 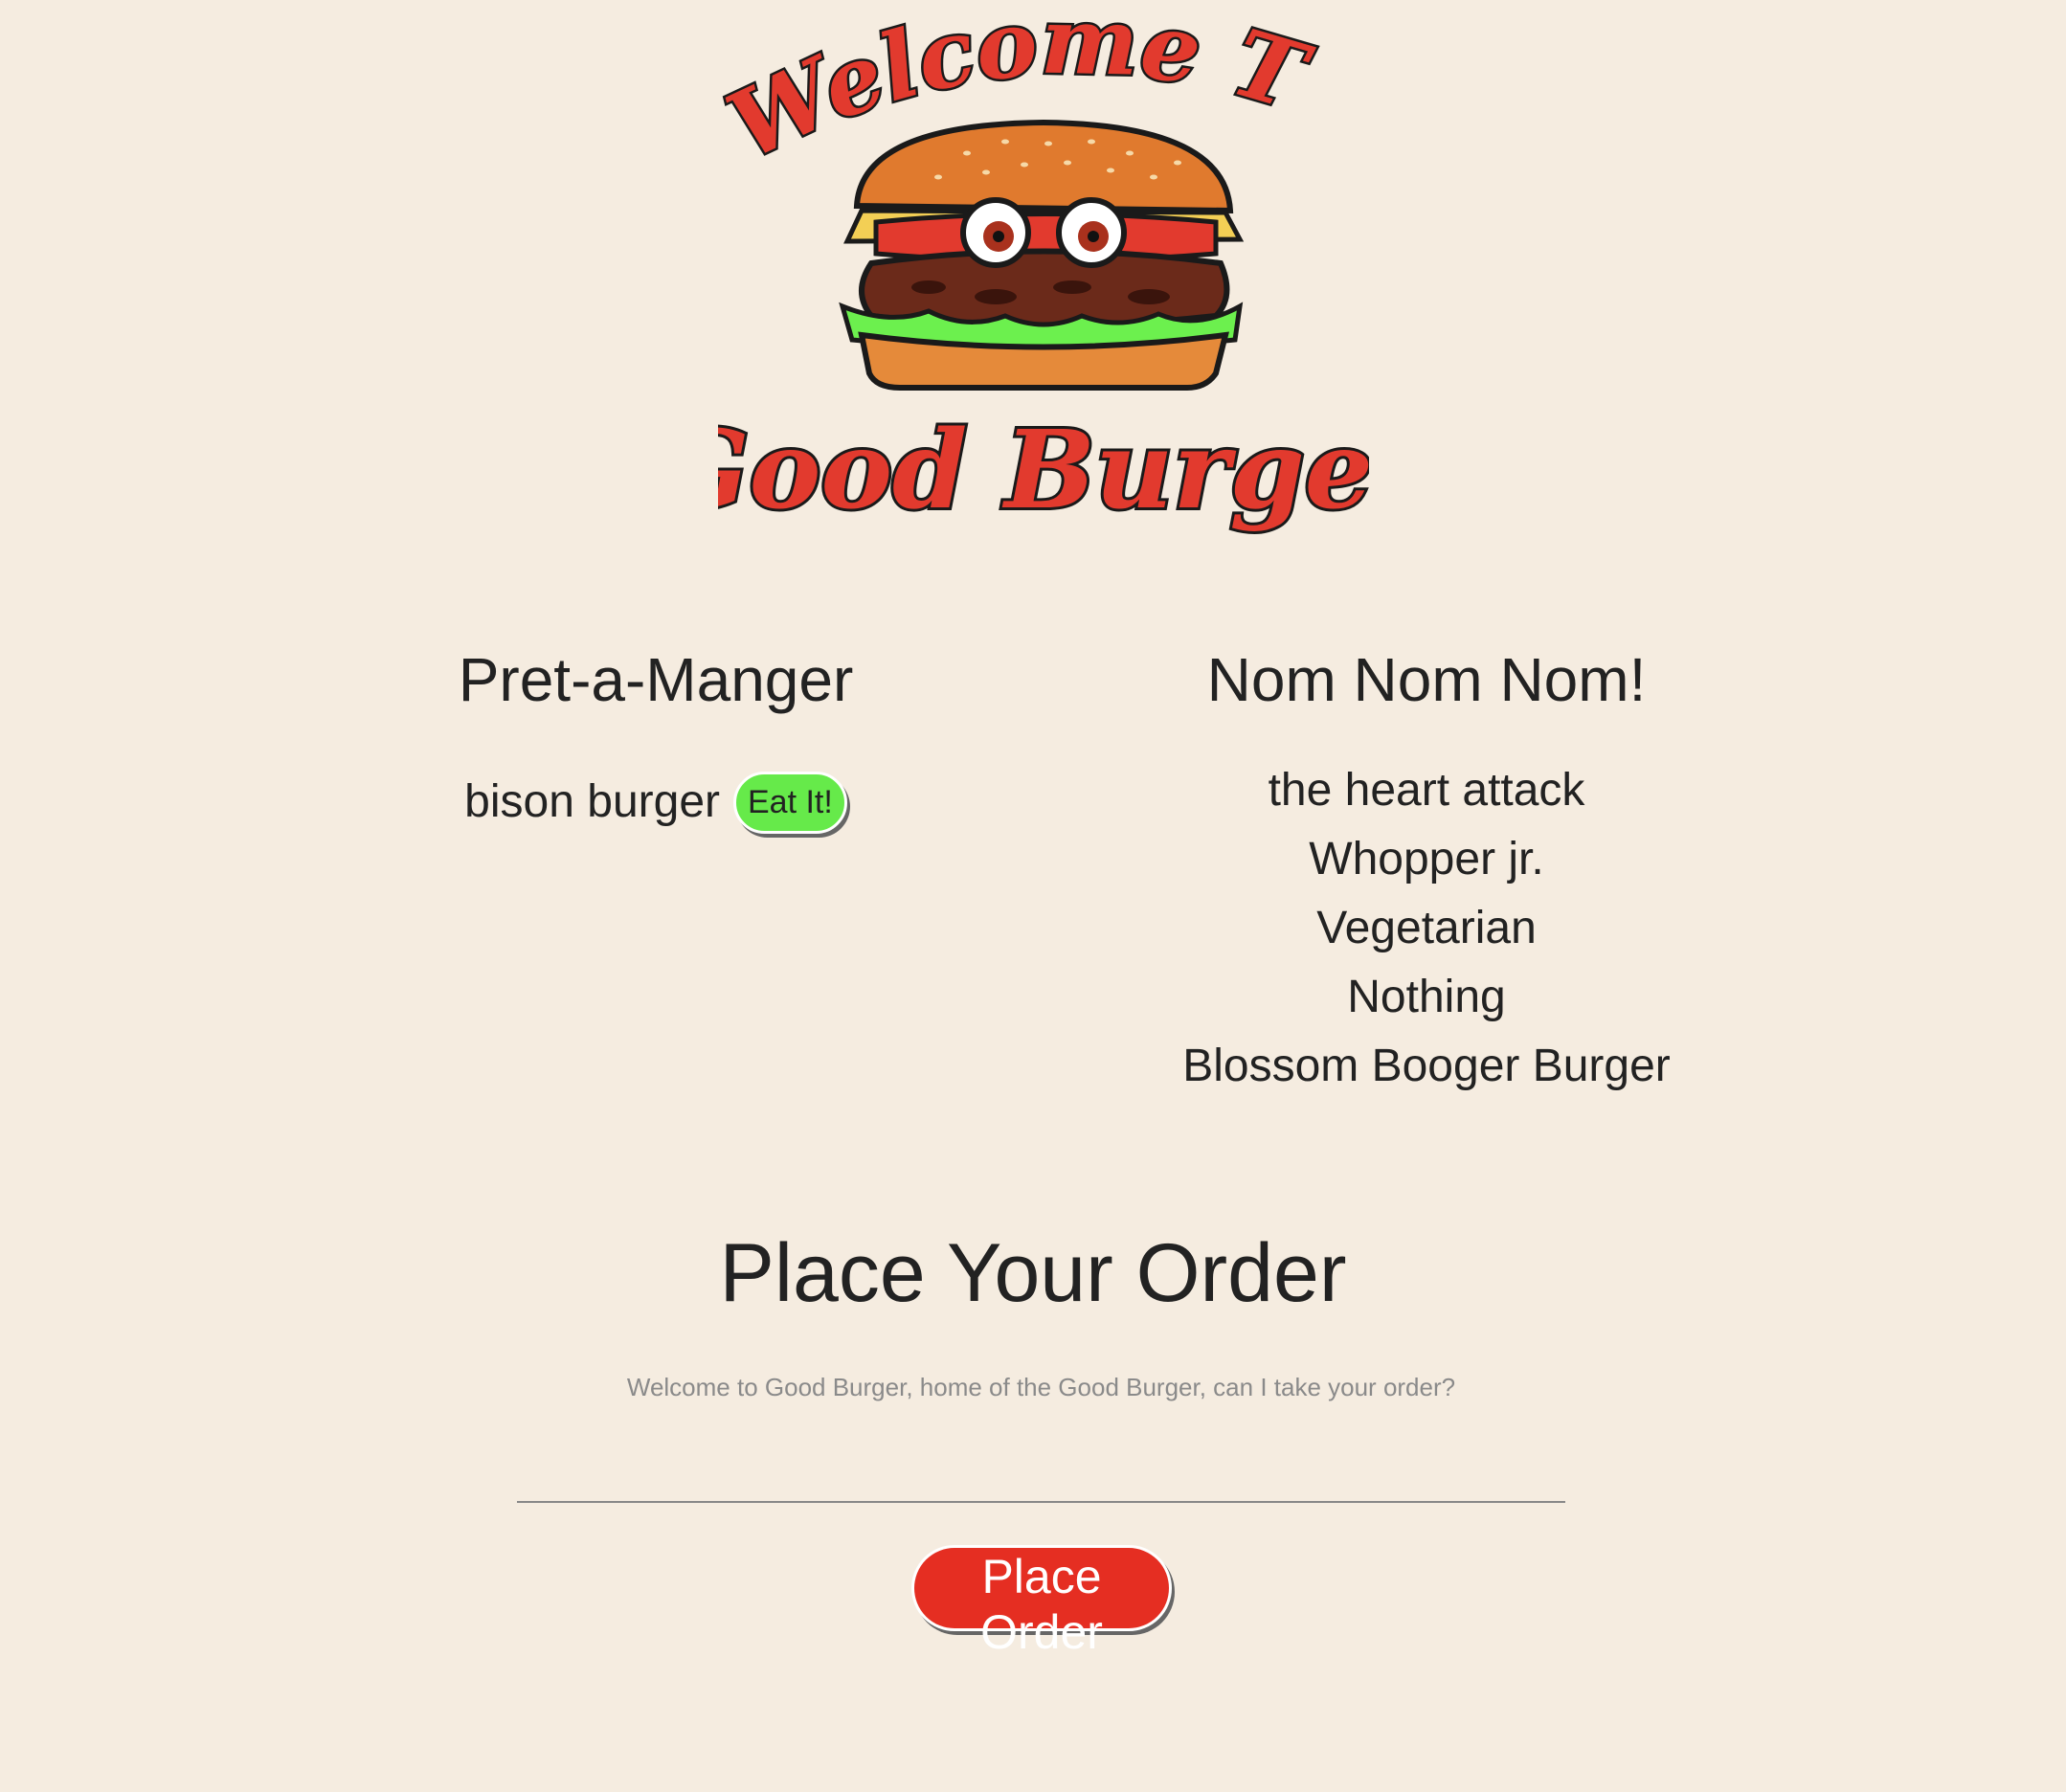 What do you see at coordinates (592, 801) in the screenshot?
I see `burger-item-name: bison burger` at bounding box center [592, 801].